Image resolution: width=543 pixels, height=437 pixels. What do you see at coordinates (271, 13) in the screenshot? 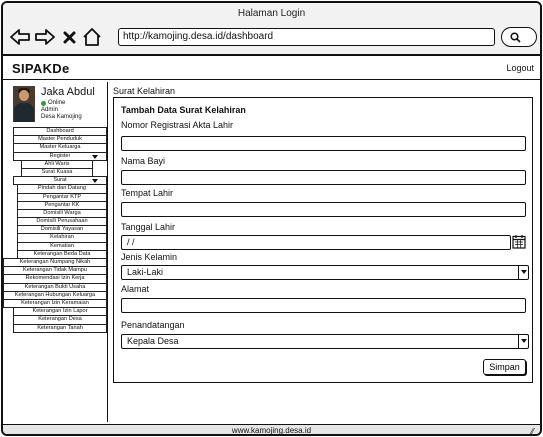
I see `window-title: Halaman Login` at bounding box center [271, 13].